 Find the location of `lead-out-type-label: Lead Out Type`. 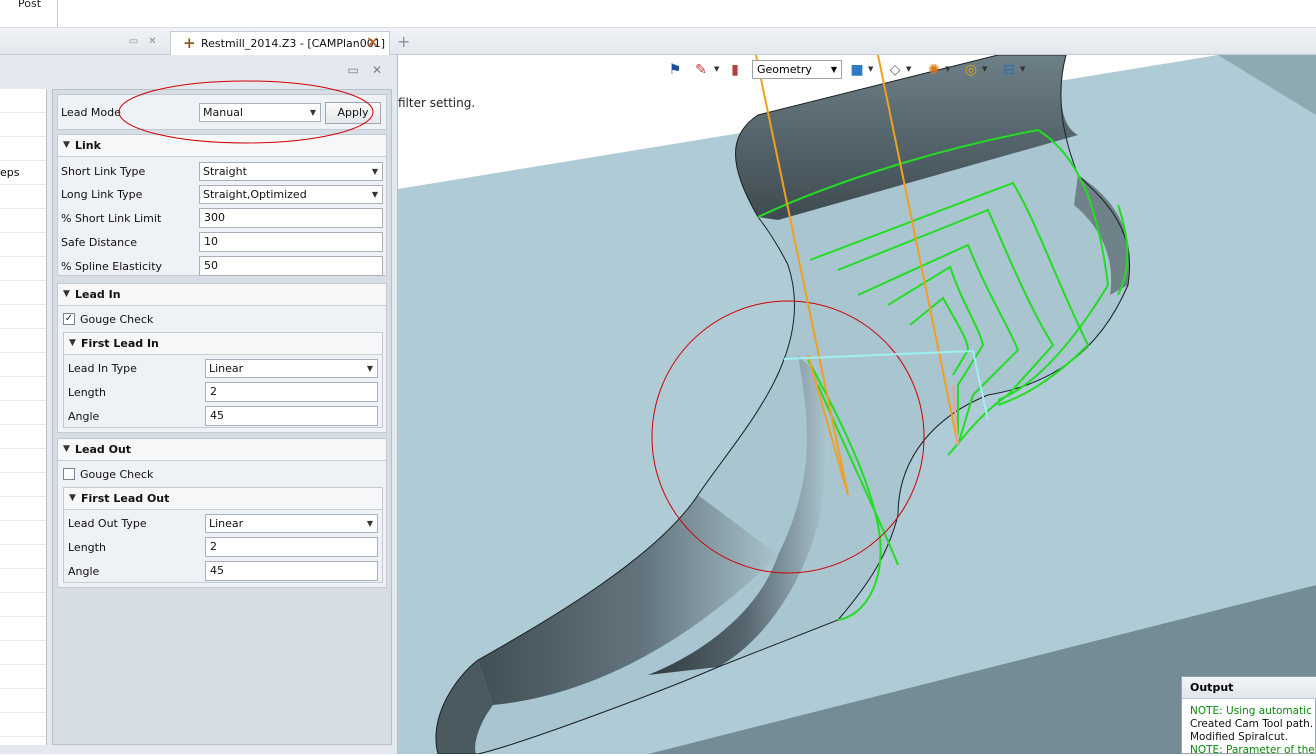

lead-out-type-label: Lead Out Type is located at coordinates (107, 523).